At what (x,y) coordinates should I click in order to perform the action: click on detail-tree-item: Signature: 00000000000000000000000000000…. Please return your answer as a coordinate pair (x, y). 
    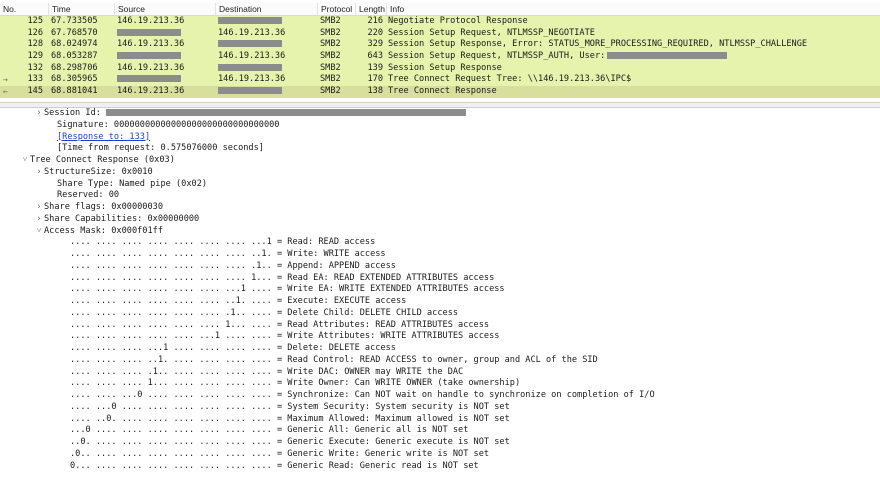
    Looking at the image, I should click on (440, 126).